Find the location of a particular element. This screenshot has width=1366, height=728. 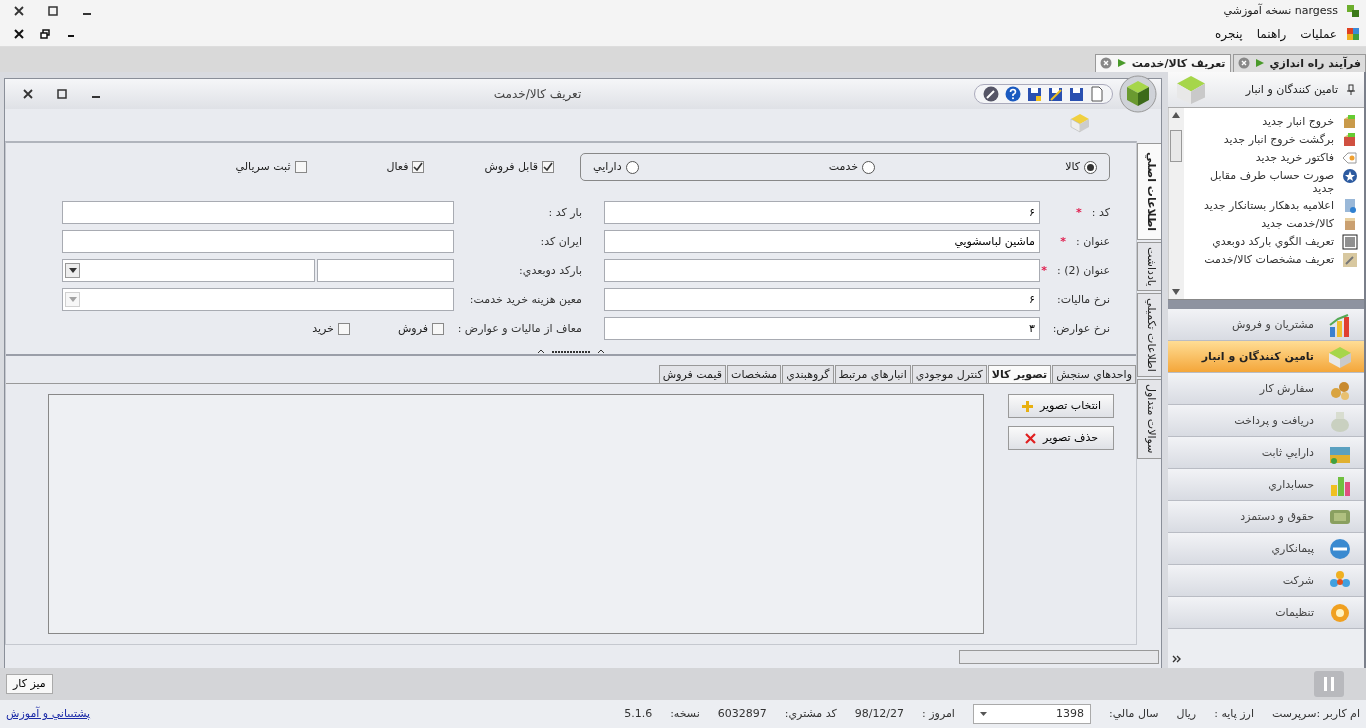

tab: مشخصات is located at coordinates (754, 373).